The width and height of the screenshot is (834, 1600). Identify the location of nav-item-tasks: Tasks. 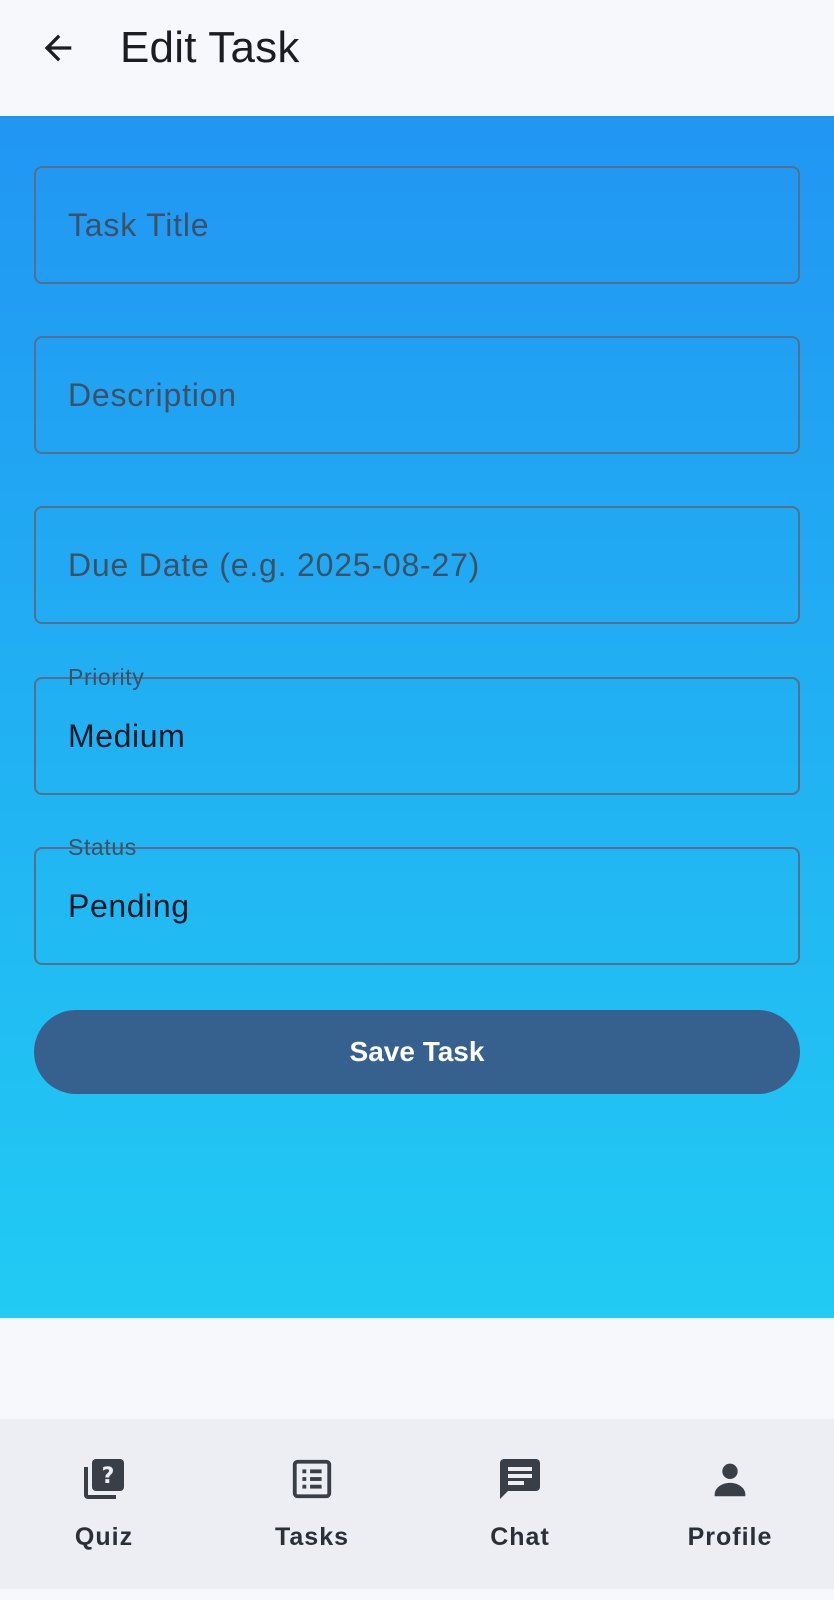
(312, 1504).